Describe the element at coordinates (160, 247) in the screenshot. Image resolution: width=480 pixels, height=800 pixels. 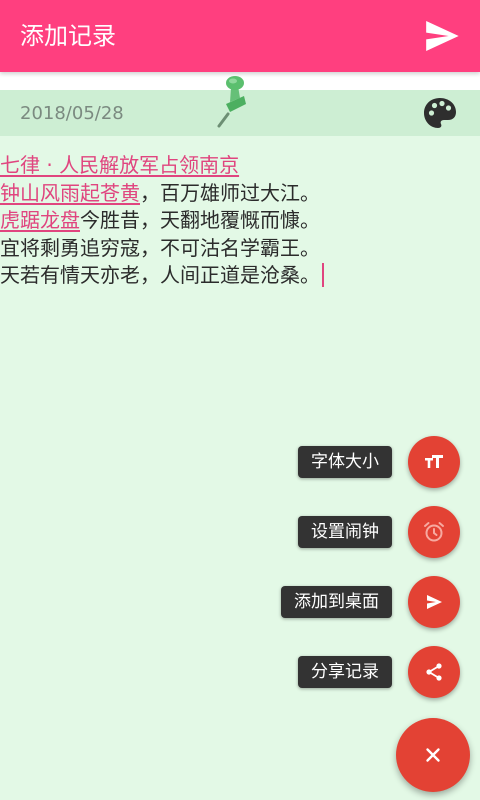
I see `note-text: 宜将剩勇追穷寇，不可沽名学霸王。` at that location.